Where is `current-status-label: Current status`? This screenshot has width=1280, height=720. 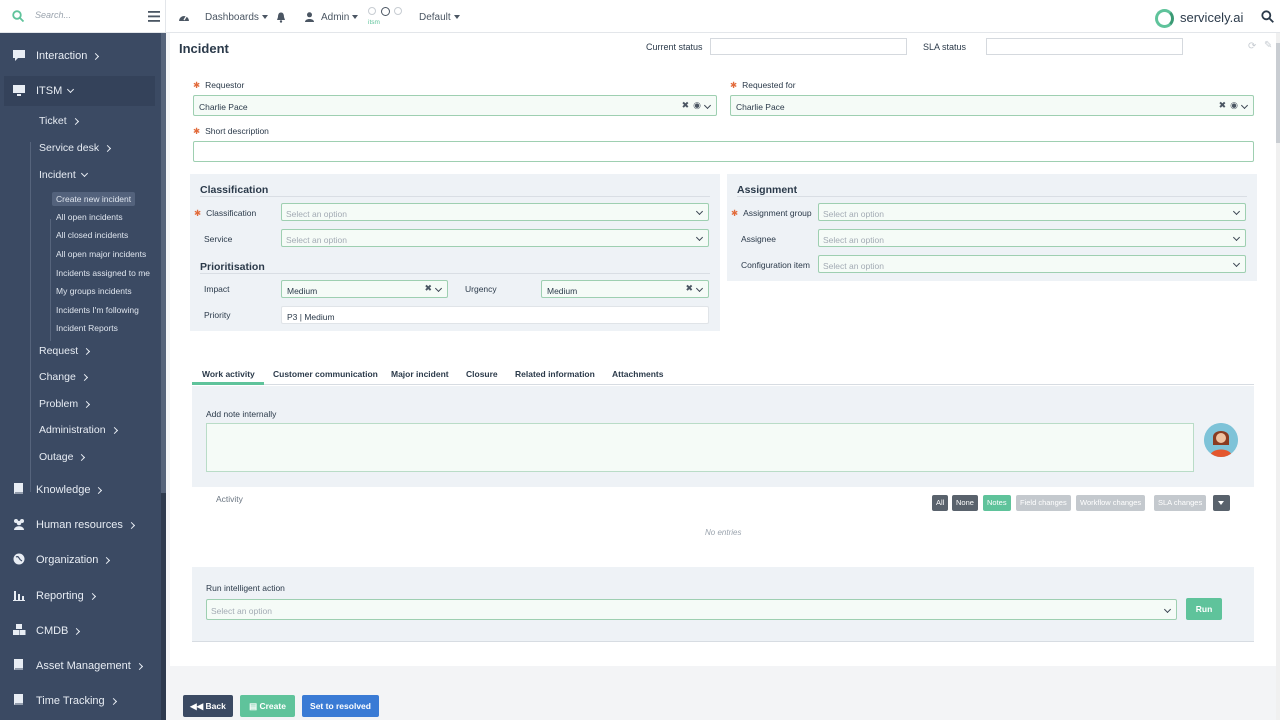
current-status-label: Current status is located at coordinates (674, 47).